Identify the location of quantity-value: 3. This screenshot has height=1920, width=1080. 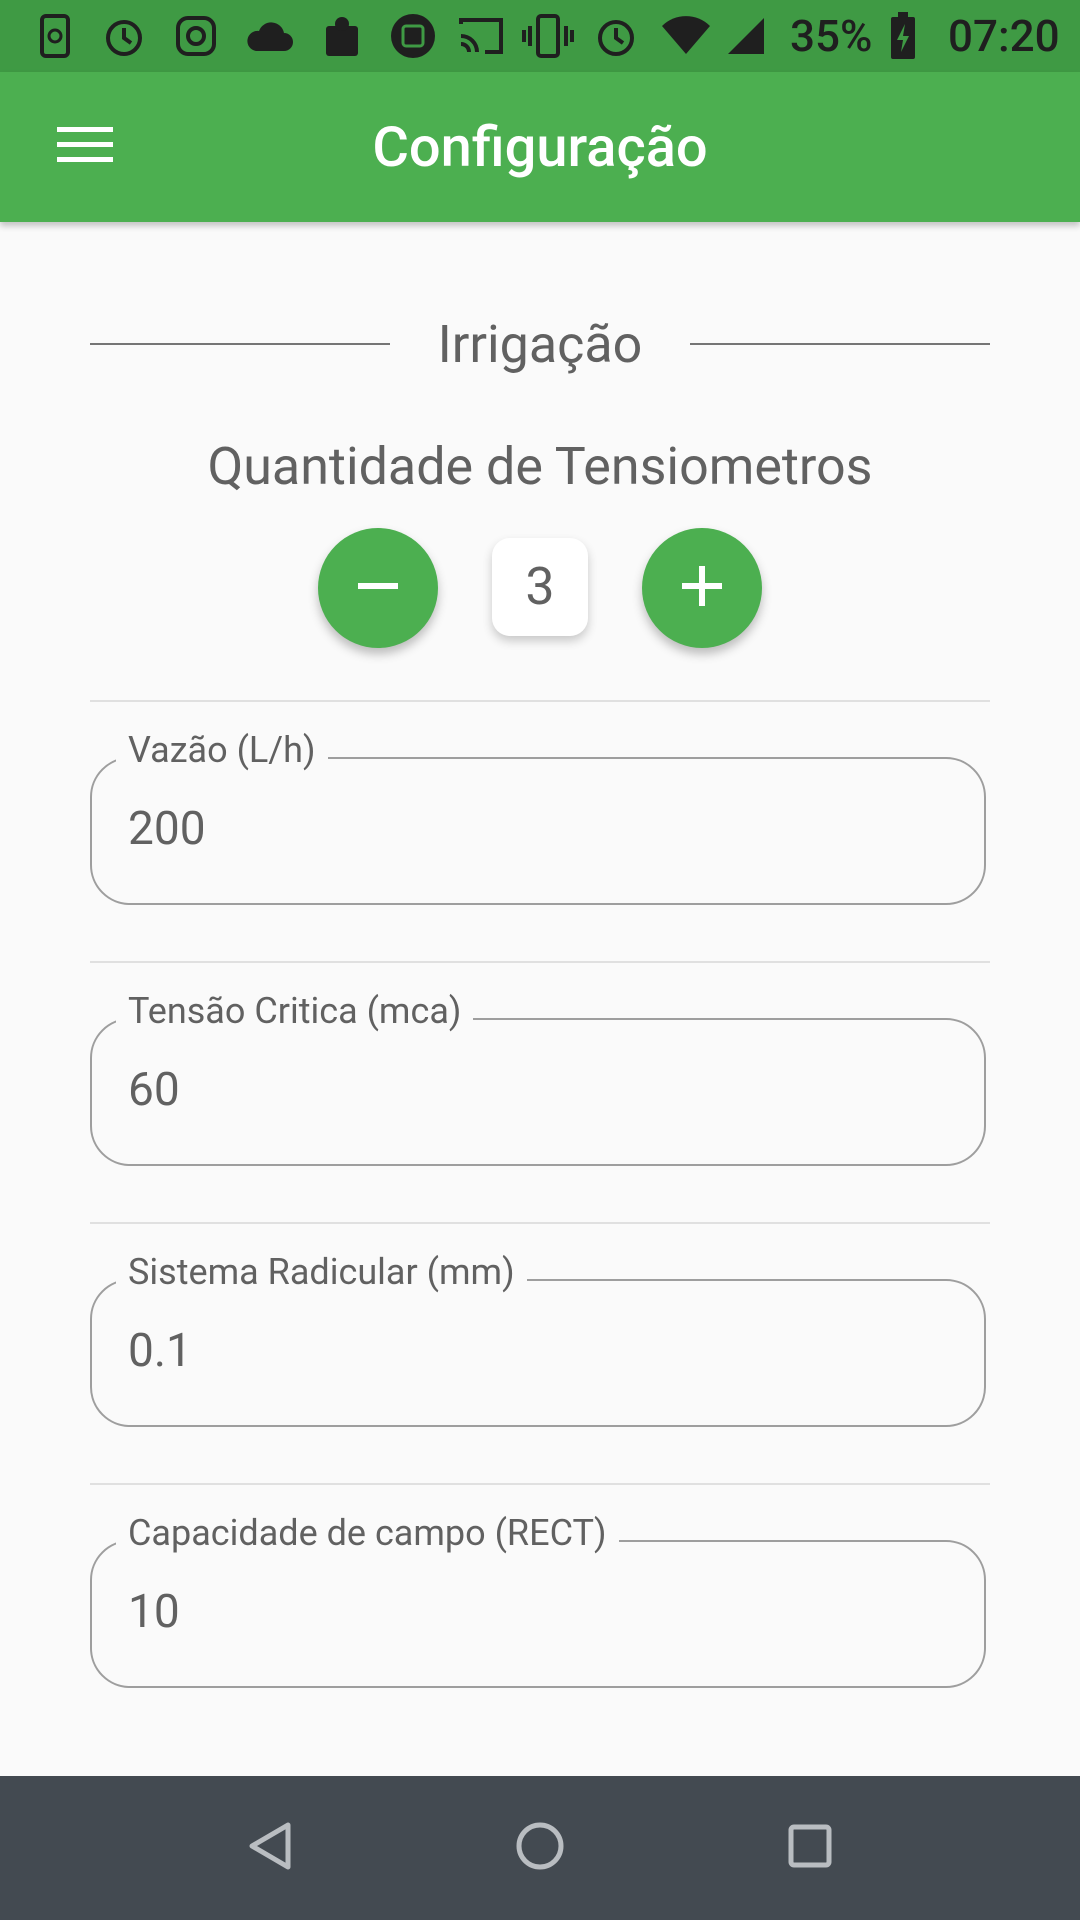
(540, 587).